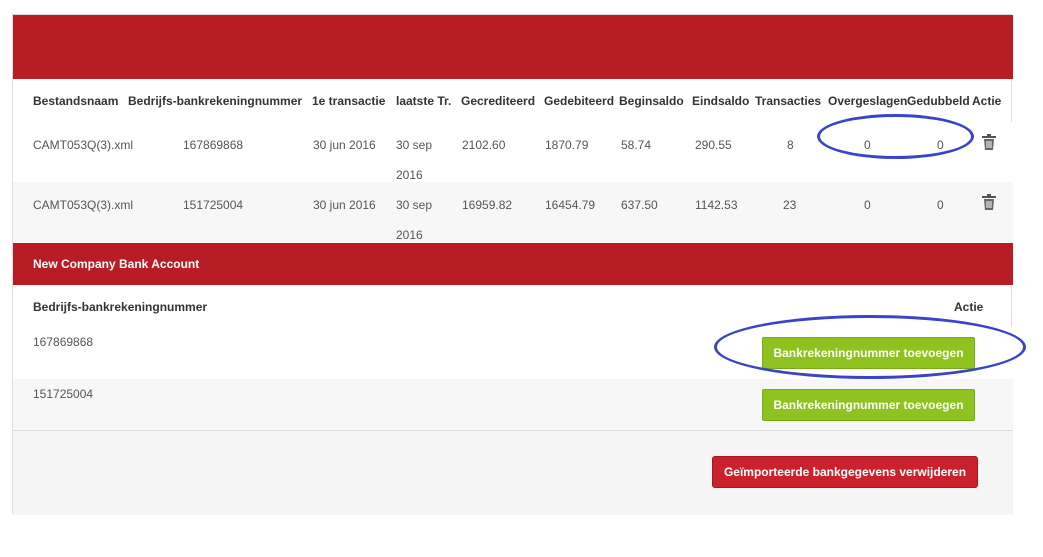 The height and width of the screenshot is (557, 1043). What do you see at coordinates (424, 101) in the screenshot?
I see `col-header-last-transaction: laatste Tr.` at bounding box center [424, 101].